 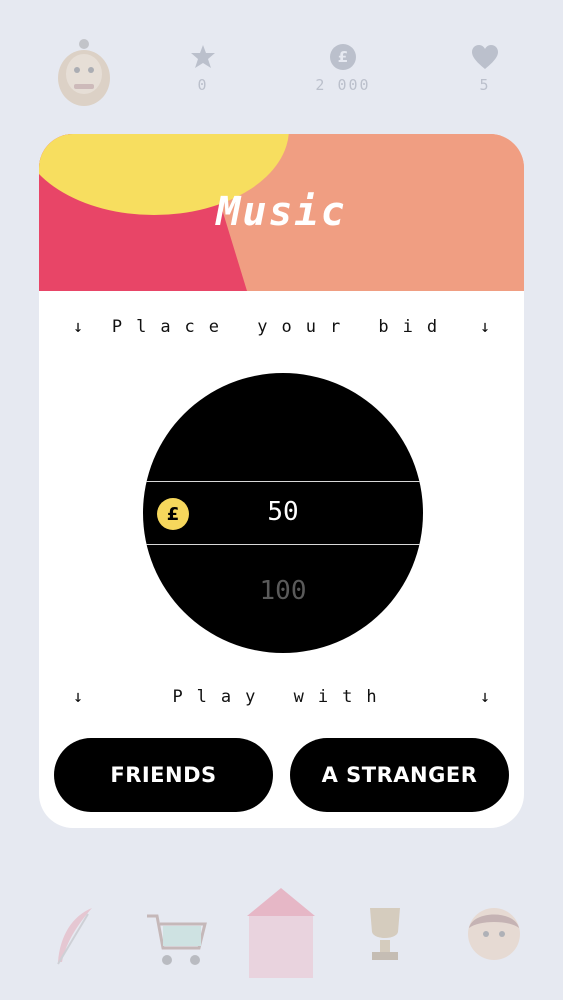 I want to click on lives-count: 5, so click(x=485, y=85).